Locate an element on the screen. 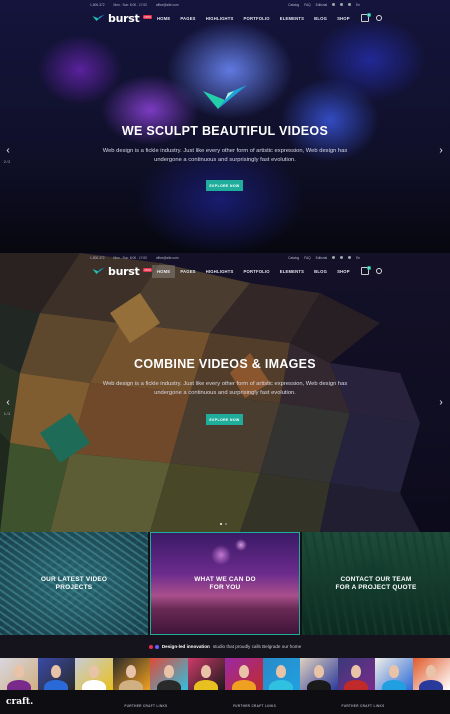 Image resolution: width=450 pixels, height=714 pixels. tile-label-line2: PROJECTS is located at coordinates (74, 587).